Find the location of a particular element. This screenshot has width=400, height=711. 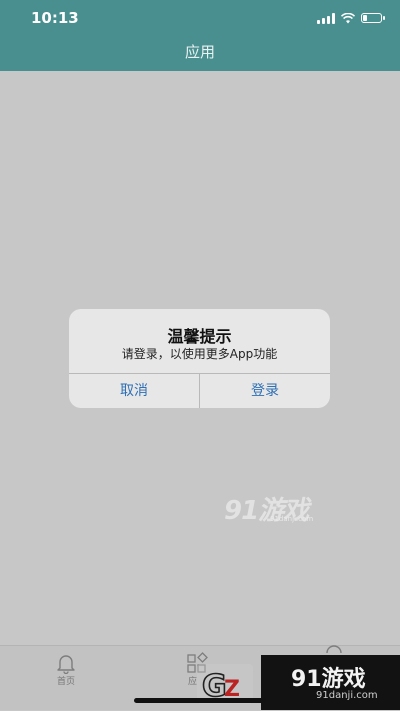

alert-title: 温馨提示 is located at coordinates (199, 336).